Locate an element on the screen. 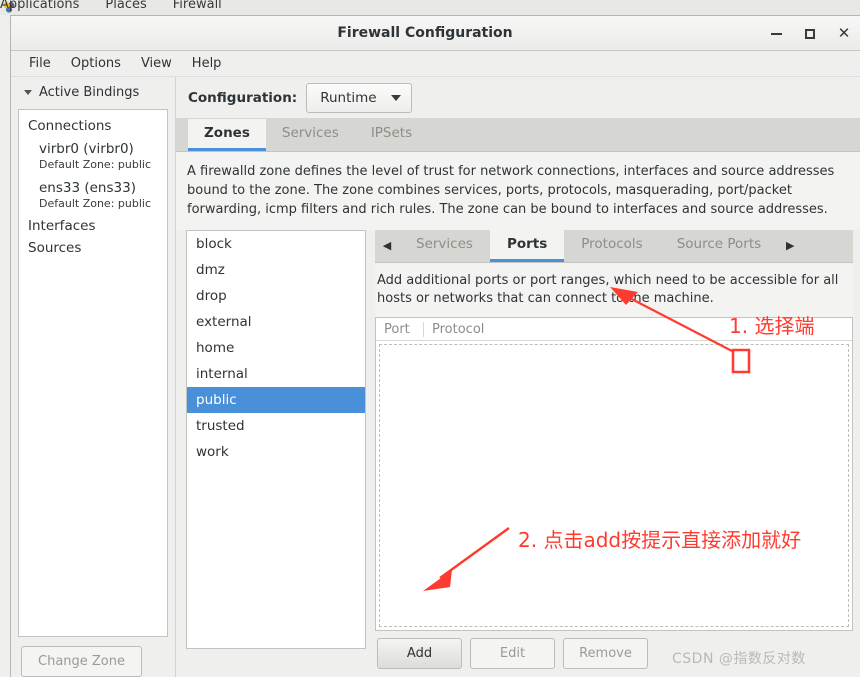 The height and width of the screenshot is (677, 860). binding-item-ens33: ens33 (ens33) is located at coordinates (93, 186).